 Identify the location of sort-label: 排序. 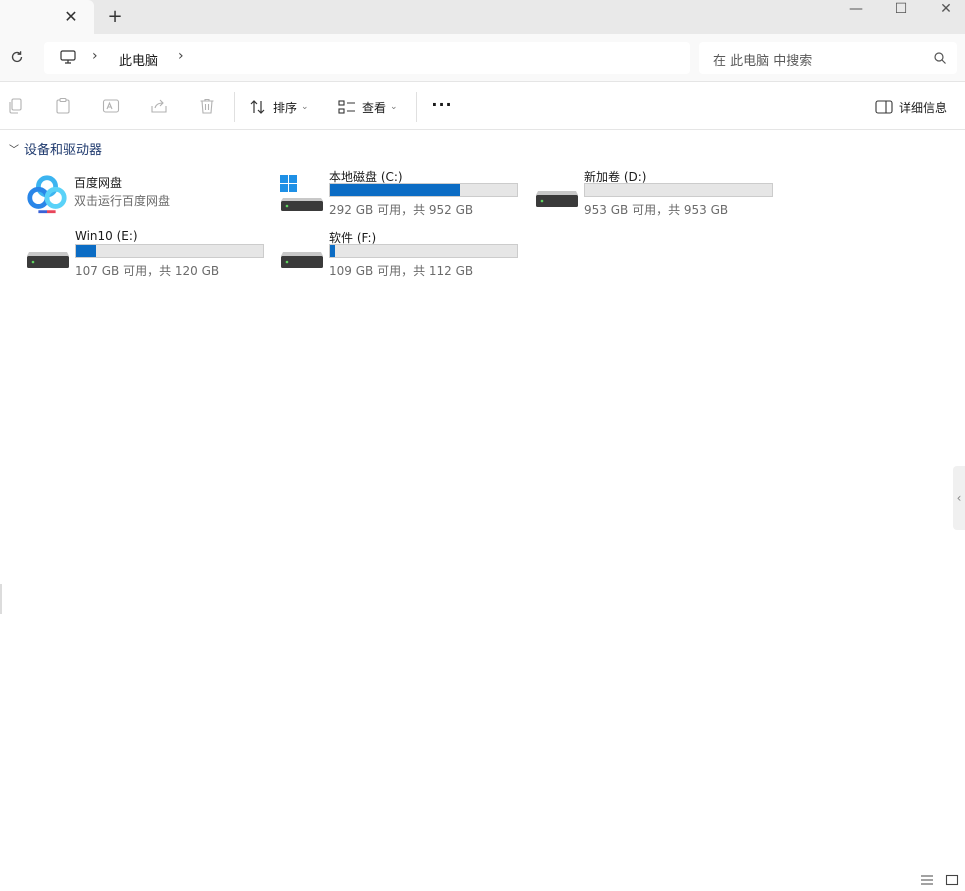
(285, 107).